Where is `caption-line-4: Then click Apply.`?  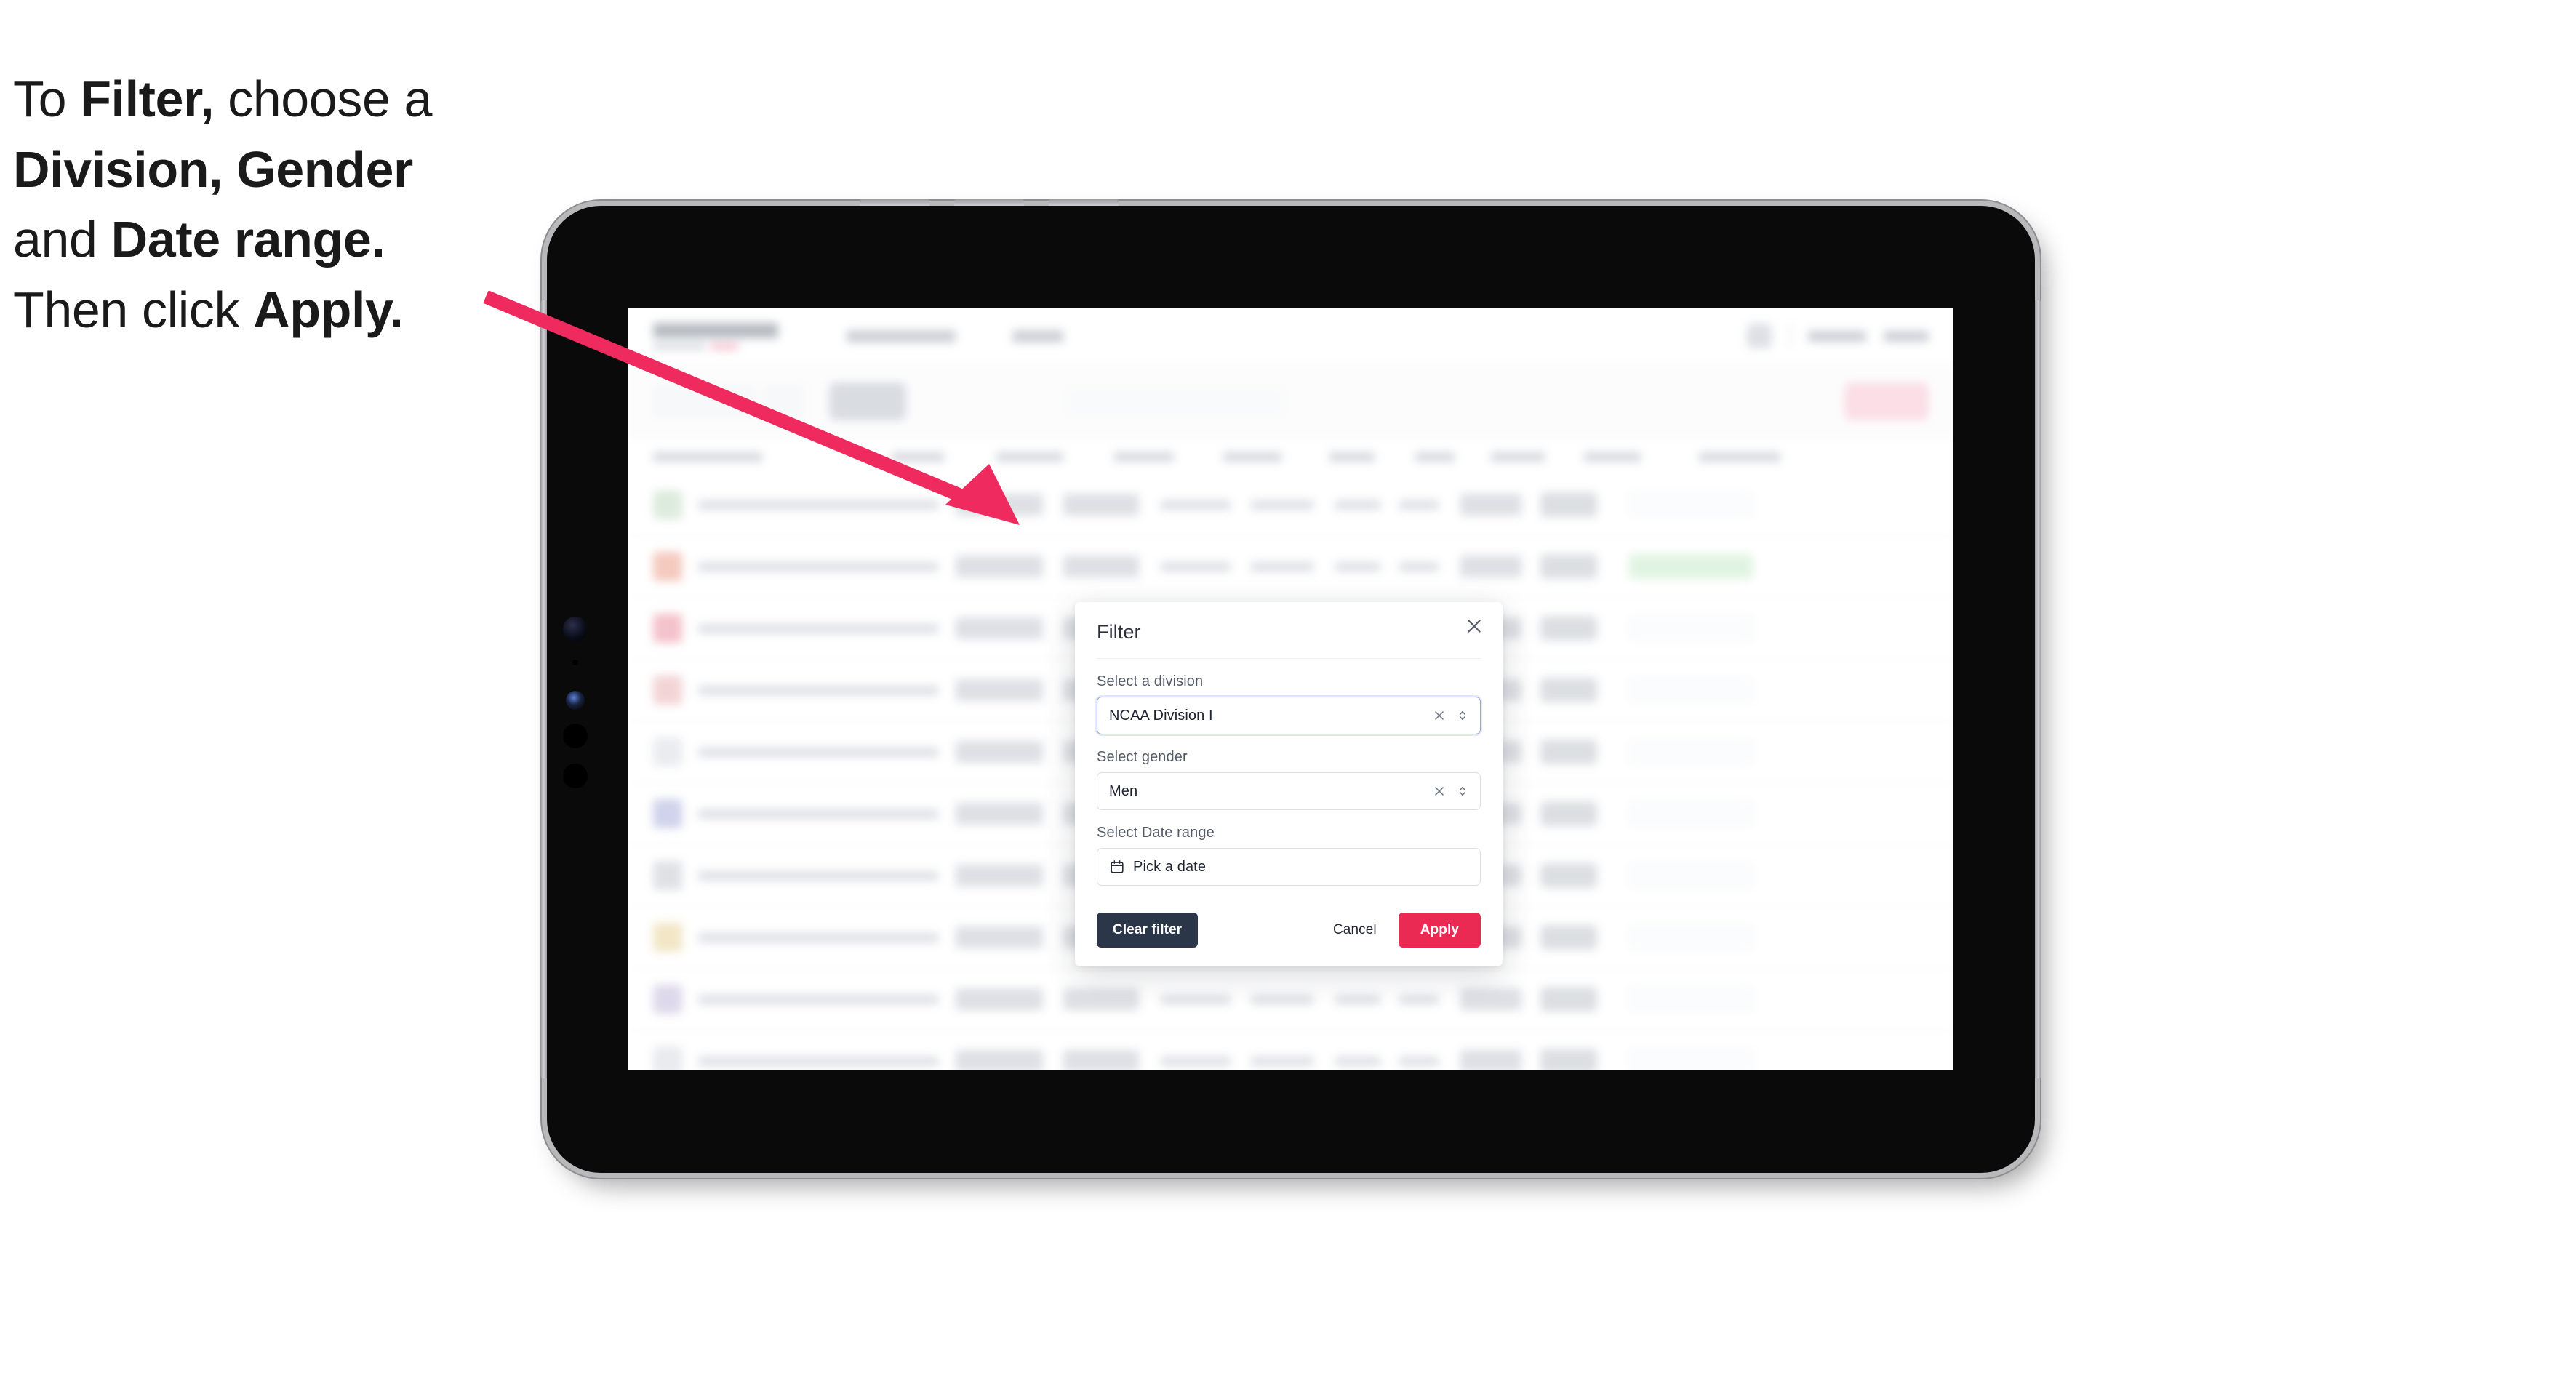
caption-line-4: Then click Apply. is located at coordinates (282, 310).